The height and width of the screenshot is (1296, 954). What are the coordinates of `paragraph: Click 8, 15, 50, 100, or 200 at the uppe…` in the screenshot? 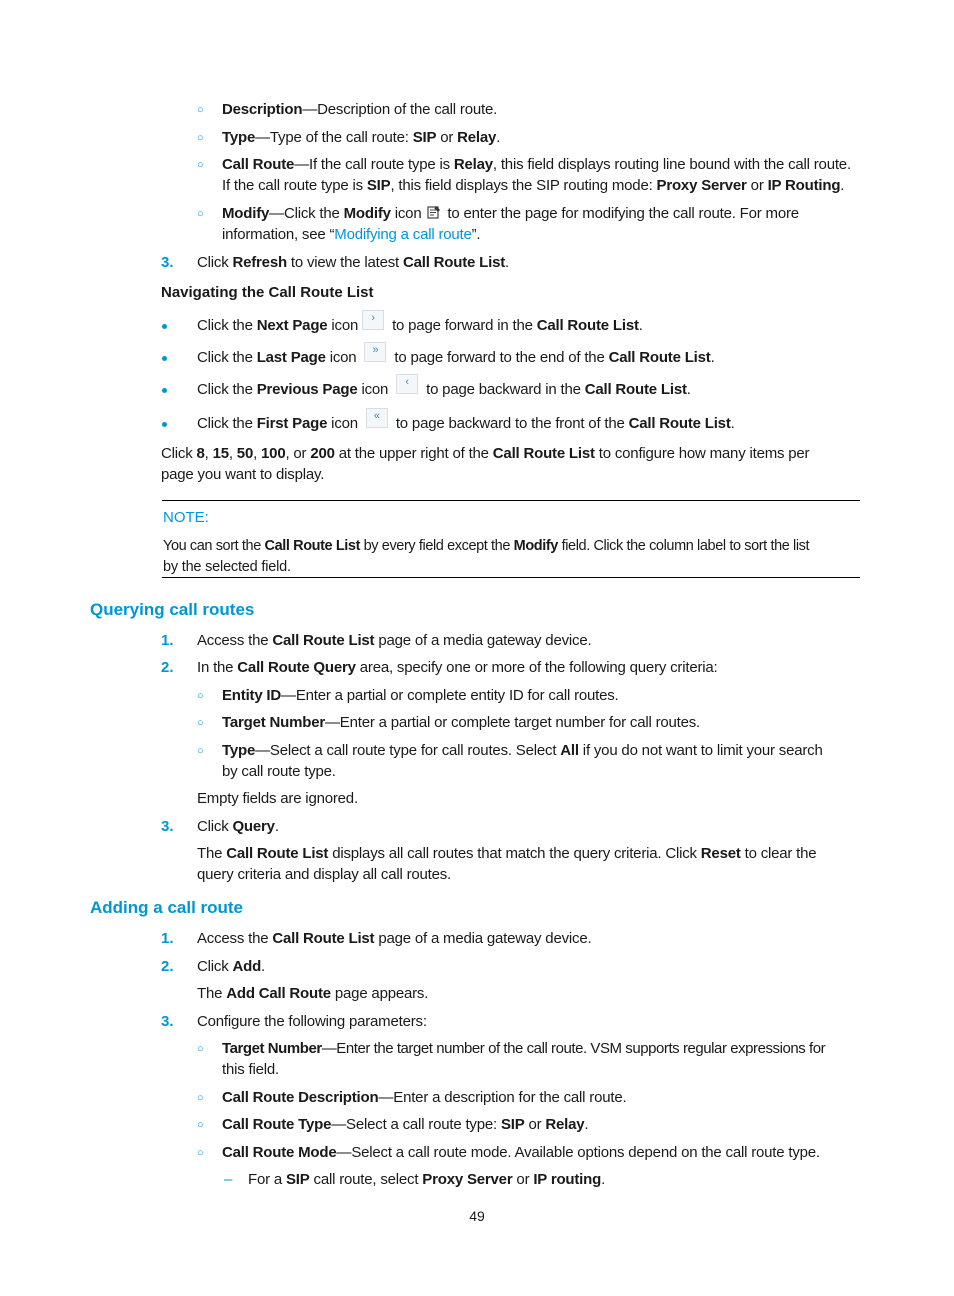 It's located at (485, 453).